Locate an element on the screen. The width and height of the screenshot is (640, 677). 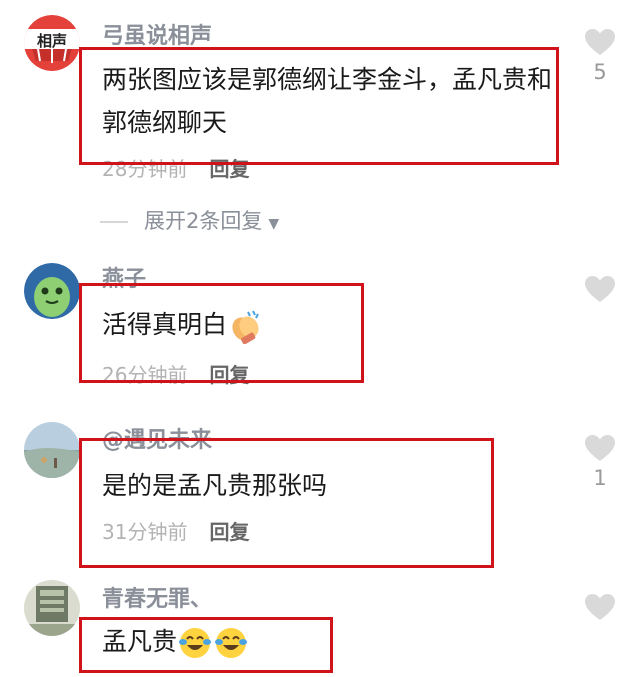
username: 青春无罪、 is located at coordinates (157, 600).